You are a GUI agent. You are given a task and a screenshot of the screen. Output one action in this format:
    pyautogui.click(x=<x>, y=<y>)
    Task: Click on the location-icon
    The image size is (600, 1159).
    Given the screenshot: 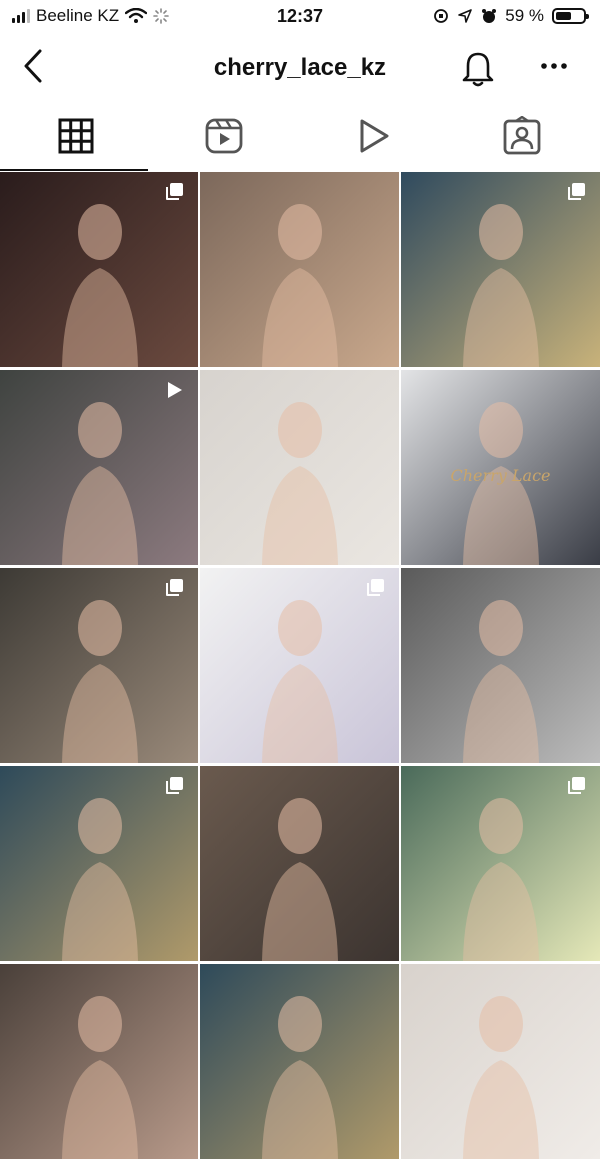 What is the action you would take?
    pyautogui.click(x=465, y=16)
    